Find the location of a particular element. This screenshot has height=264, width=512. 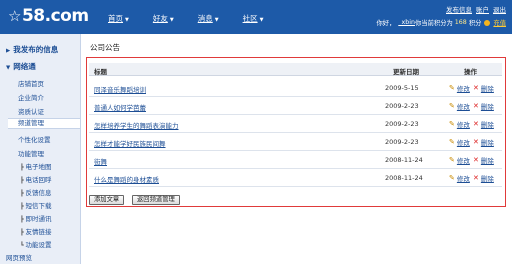

nav-messages: 消息 ▼ is located at coordinates (208, 18).